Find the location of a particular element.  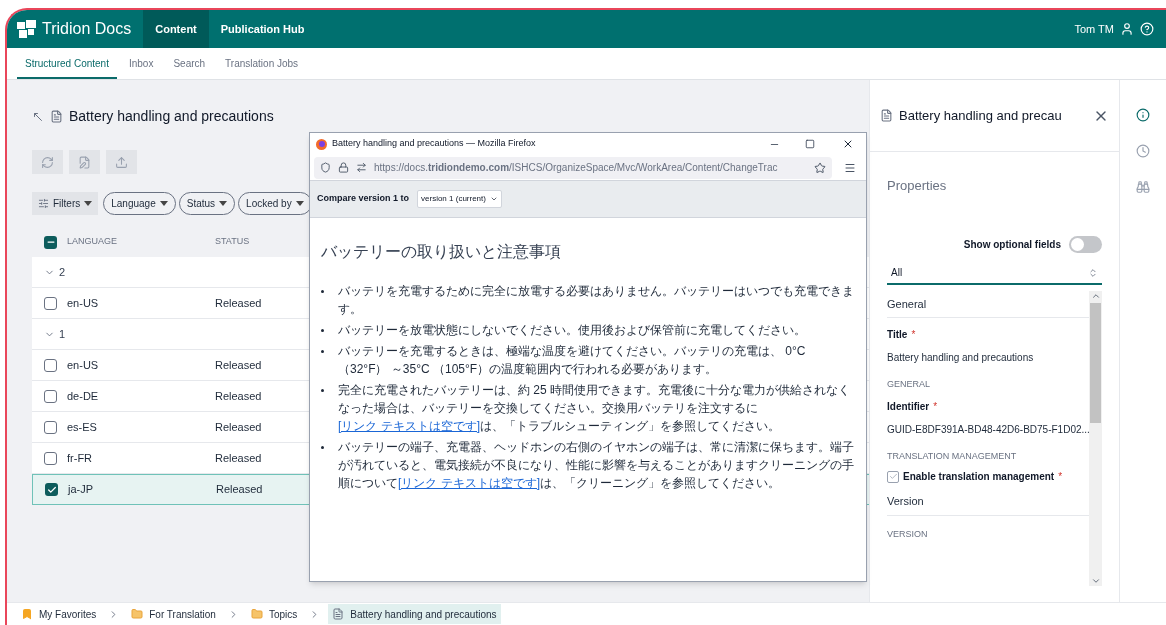

info-icon is located at coordinates (1143, 115).